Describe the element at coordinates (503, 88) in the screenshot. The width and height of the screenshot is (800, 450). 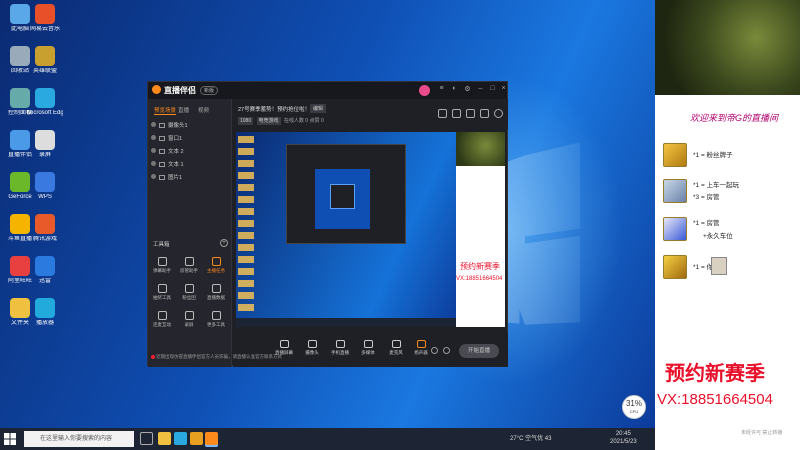
I see `close-icon: ×` at that location.